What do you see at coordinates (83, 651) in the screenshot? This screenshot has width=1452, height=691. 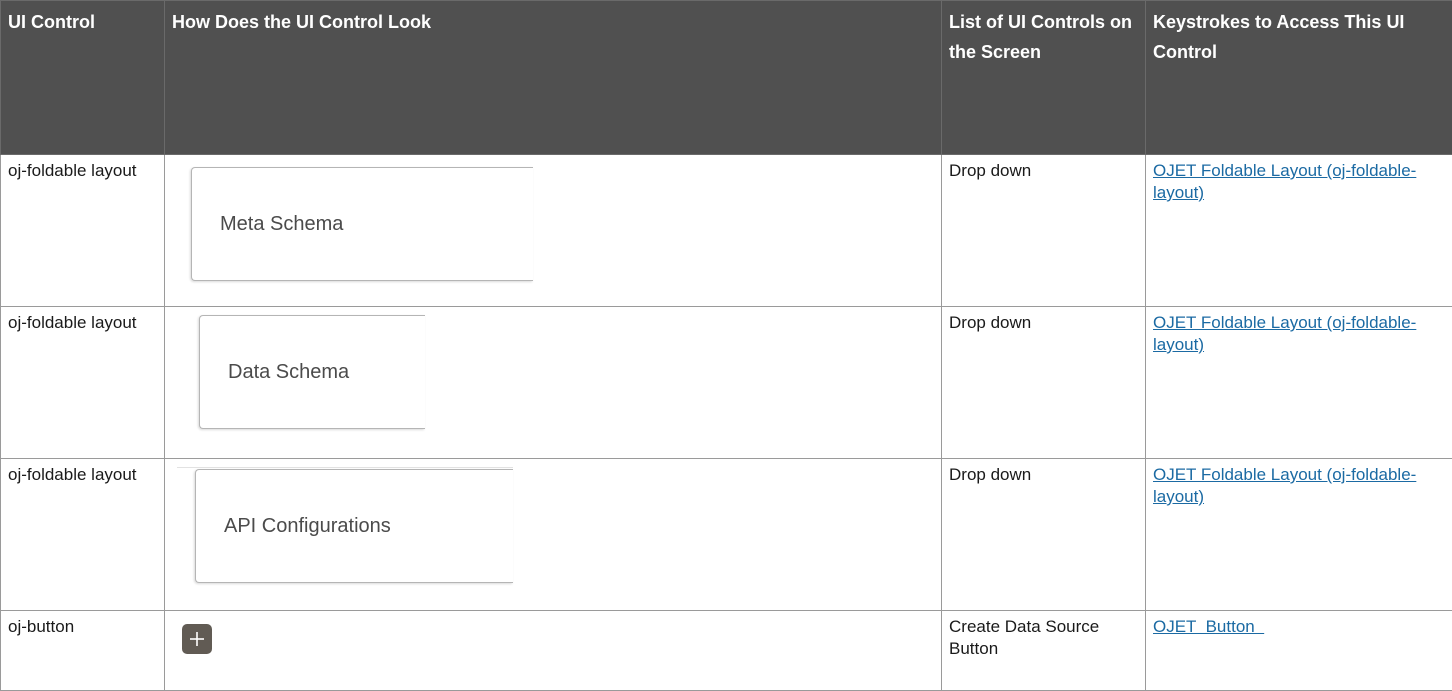 I see `cell-control-name: oj-button` at bounding box center [83, 651].